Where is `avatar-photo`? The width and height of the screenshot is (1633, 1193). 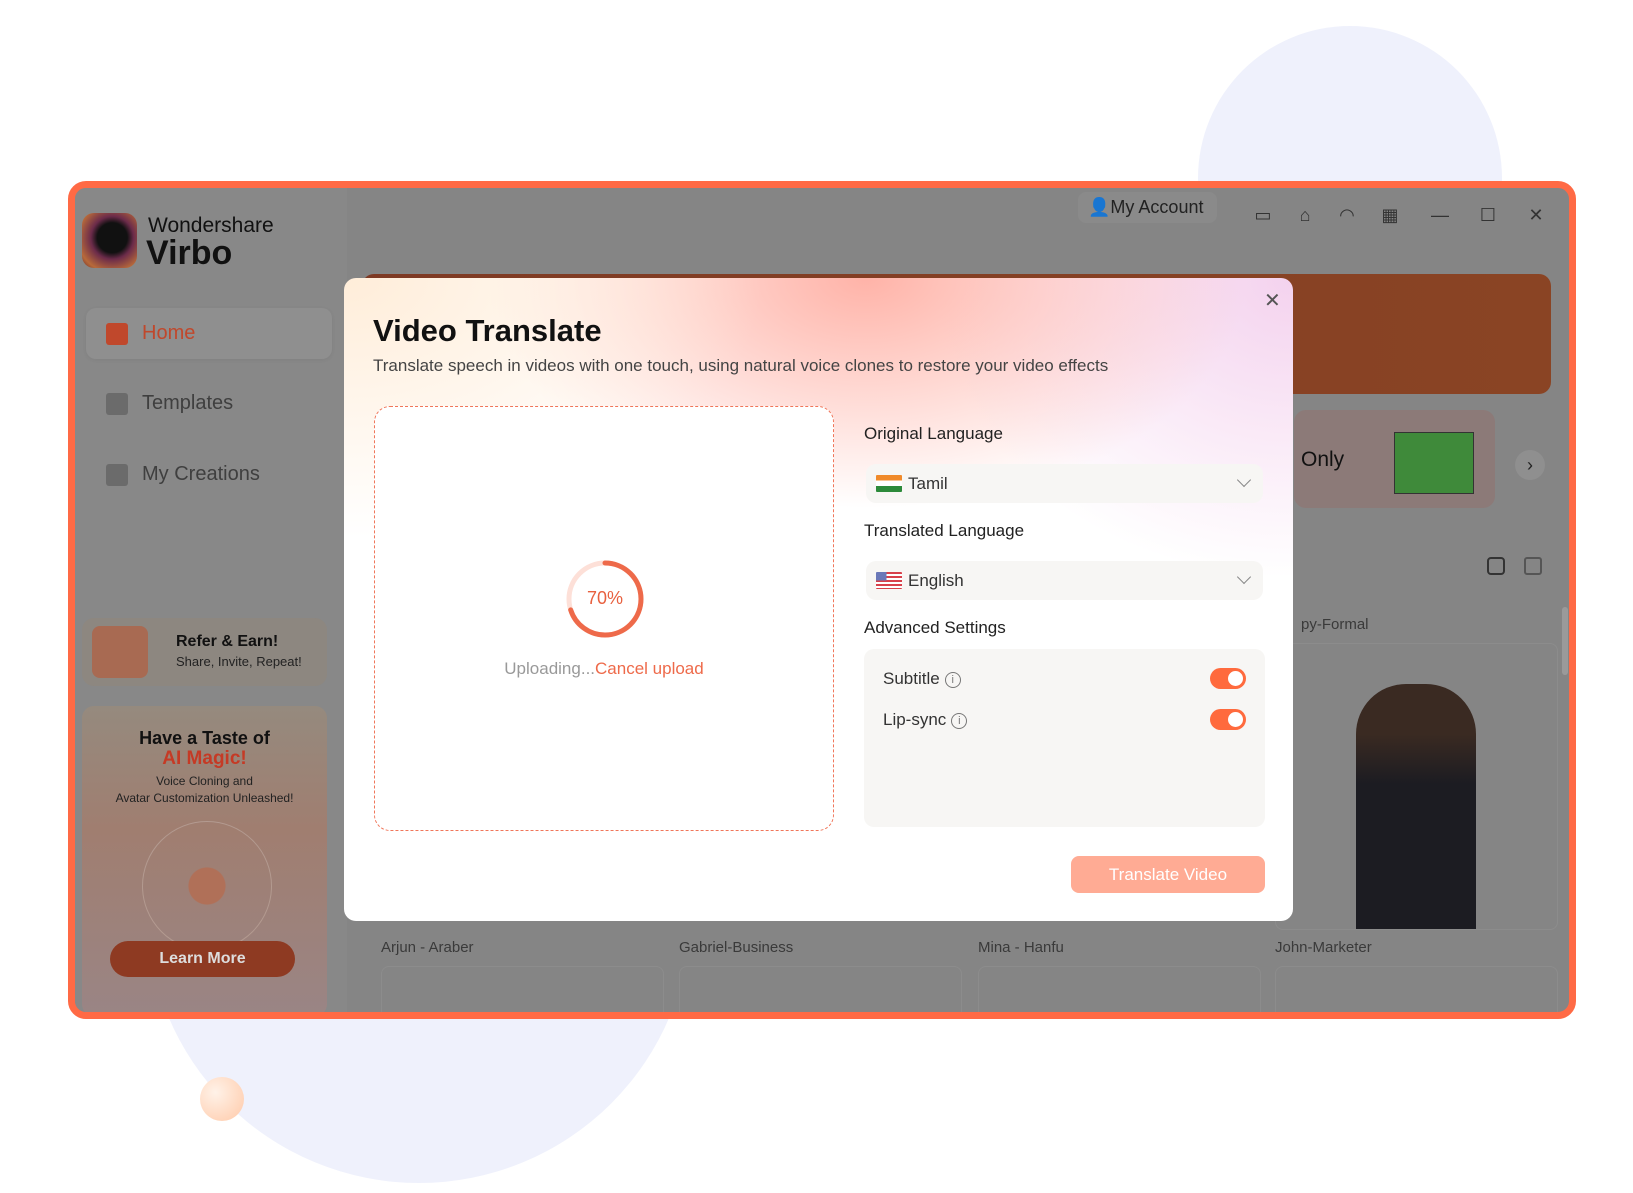 avatar-photo is located at coordinates (1416, 806).